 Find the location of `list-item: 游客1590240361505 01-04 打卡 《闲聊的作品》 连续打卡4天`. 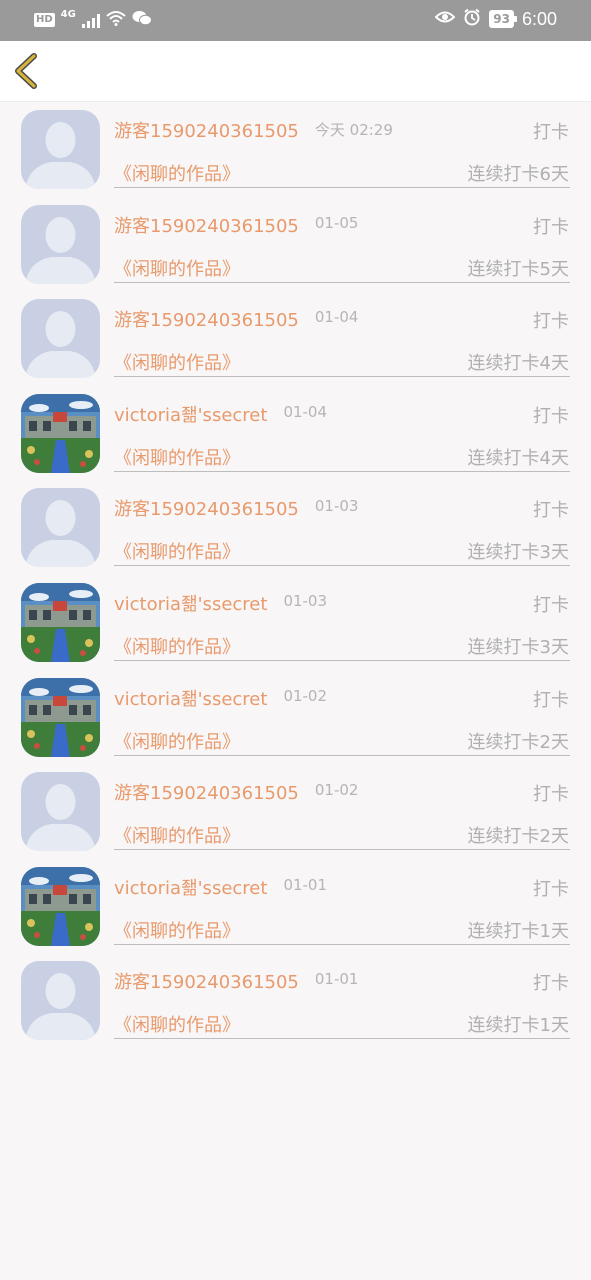

list-item: 游客1590240361505 01-04 打卡 《闲聊的作品》 连续打卡4天 is located at coordinates (295, 338).